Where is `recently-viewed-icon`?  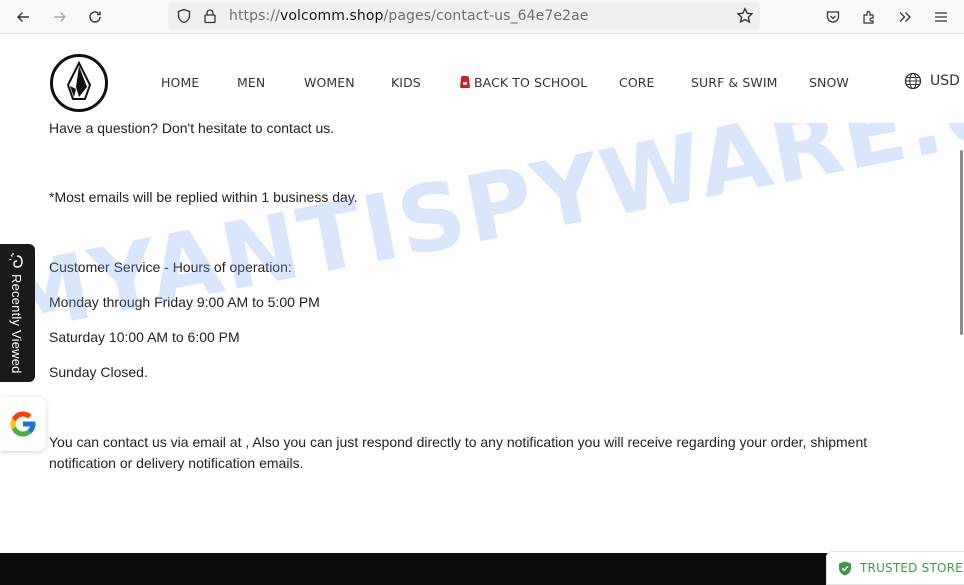
recently-viewed-icon is located at coordinates (16, 260).